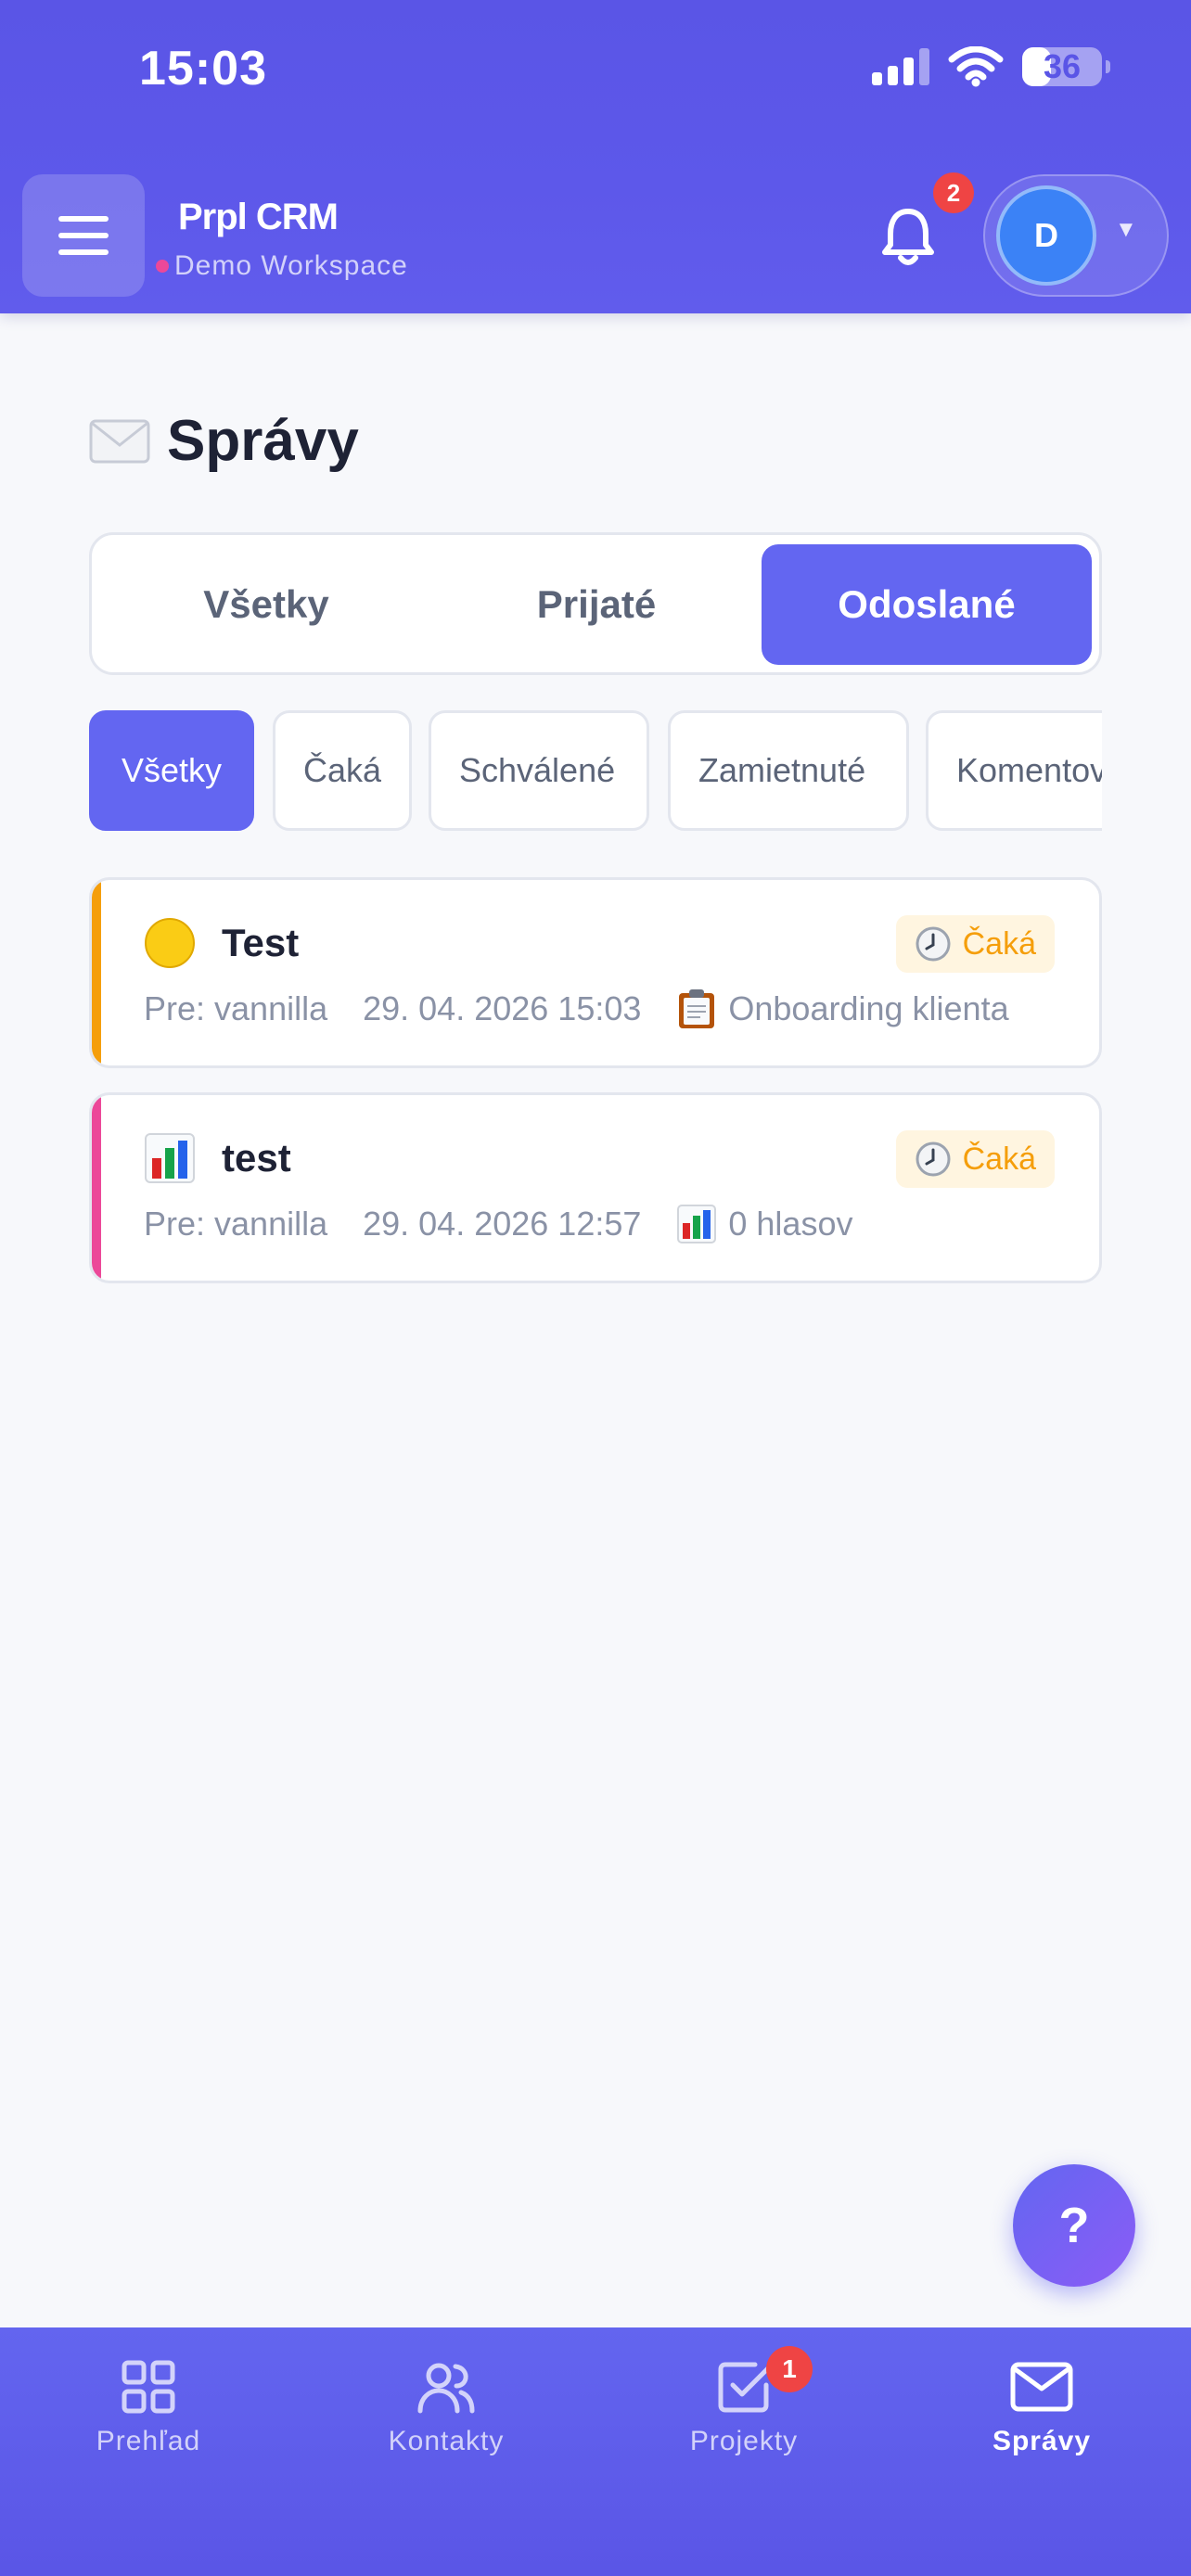  What do you see at coordinates (1046, 235) in the screenshot?
I see `avatar: D` at bounding box center [1046, 235].